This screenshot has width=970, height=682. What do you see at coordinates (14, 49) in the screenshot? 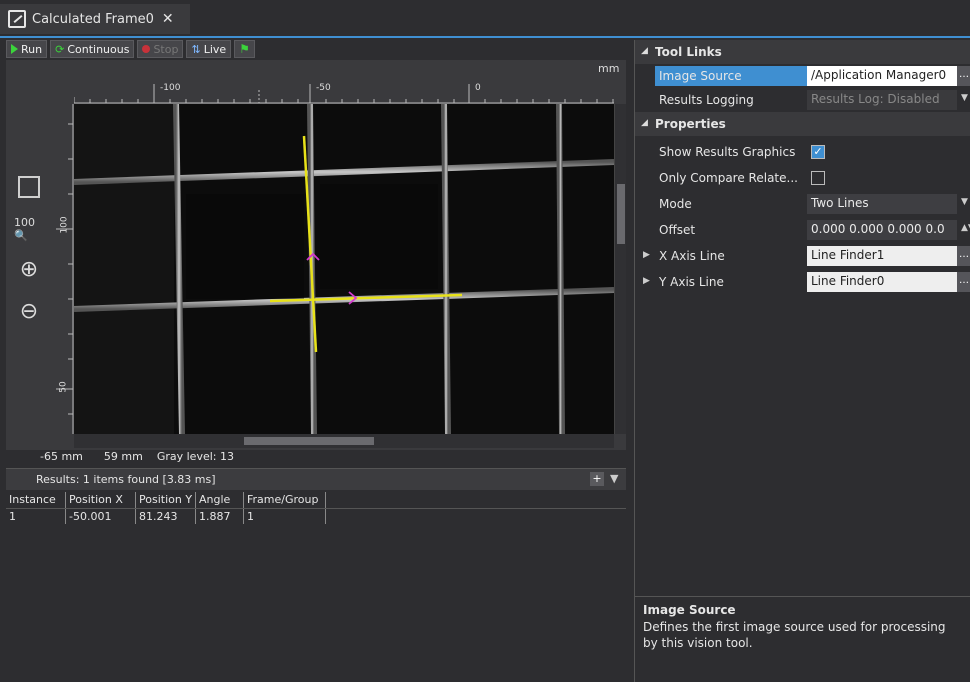
I see `play-icon` at bounding box center [14, 49].